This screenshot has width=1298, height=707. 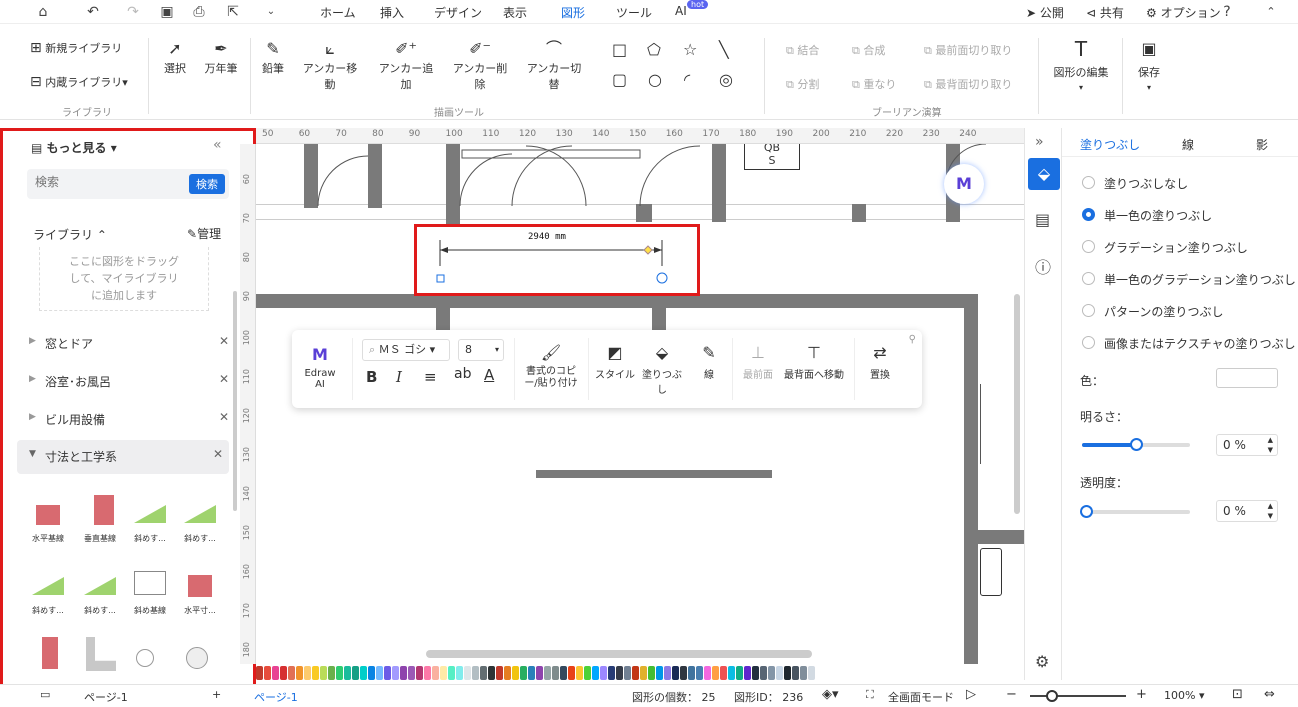 What do you see at coordinates (971, 694) in the screenshot?
I see `play-icon: ▷` at bounding box center [971, 694].